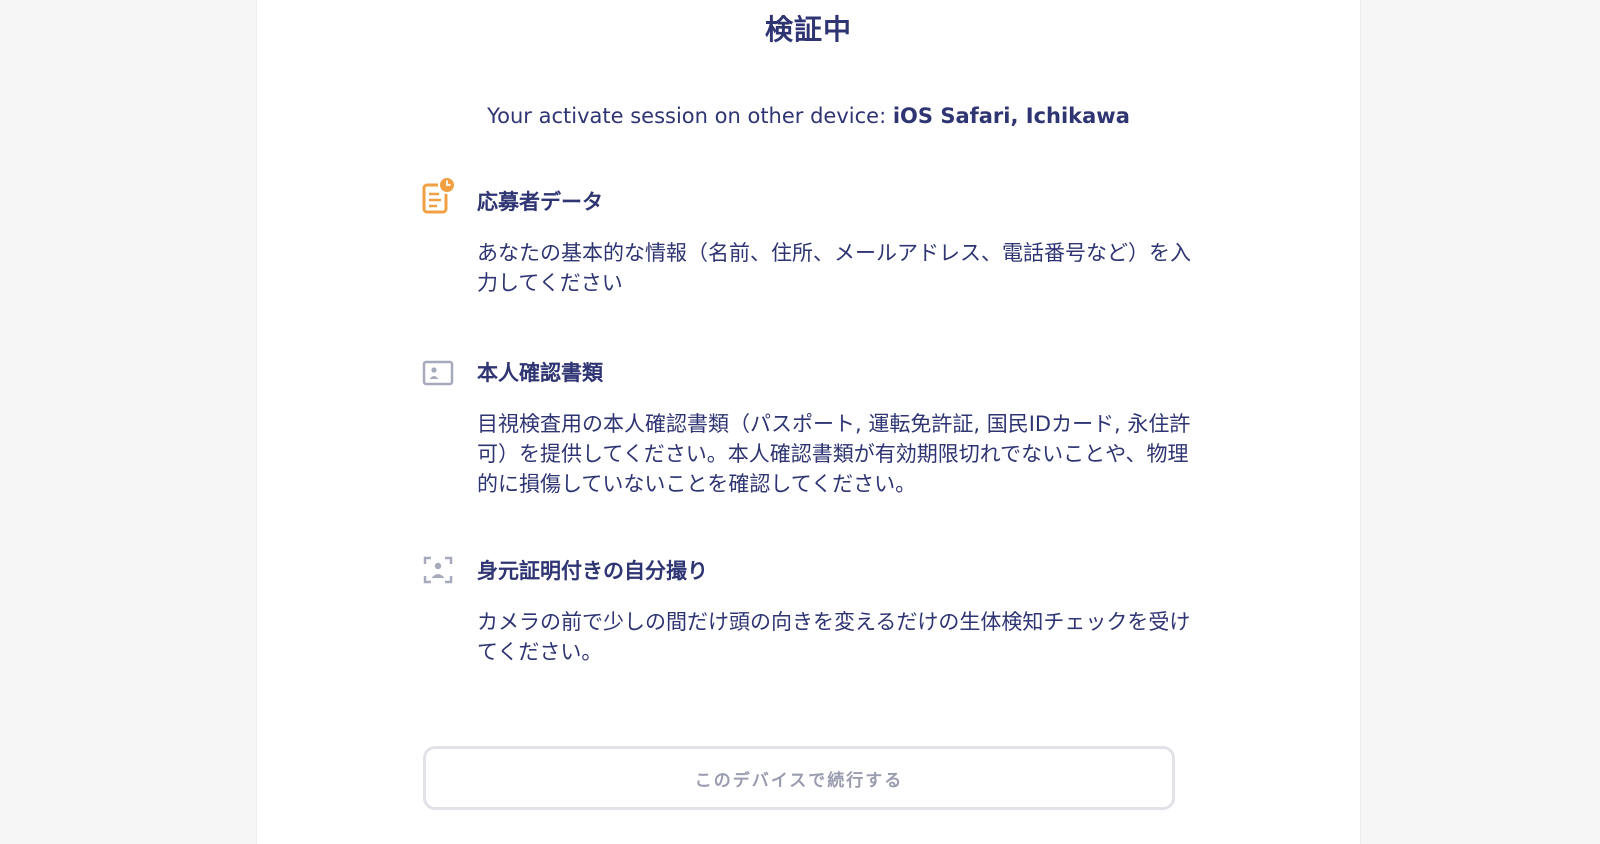 Image resolution: width=1600 pixels, height=844 pixels. I want to click on step-description: カメラの前で少しの間だけ頭の向きを変えるだけの生体検知チェックを受けてください。, so click(834, 637).